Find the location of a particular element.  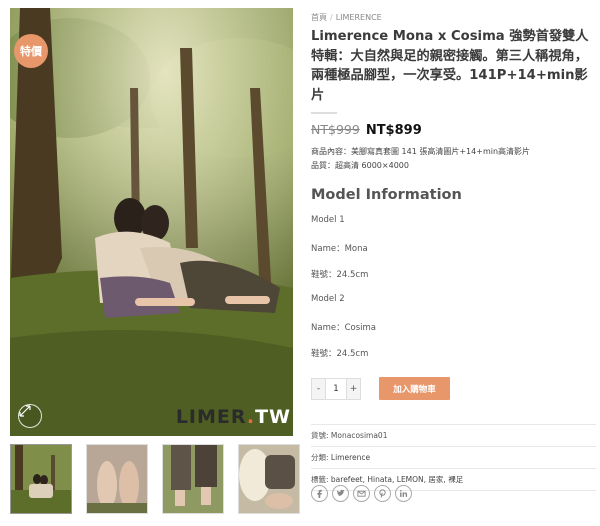

model-1-label: Model 1 is located at coordinates (328, 220).